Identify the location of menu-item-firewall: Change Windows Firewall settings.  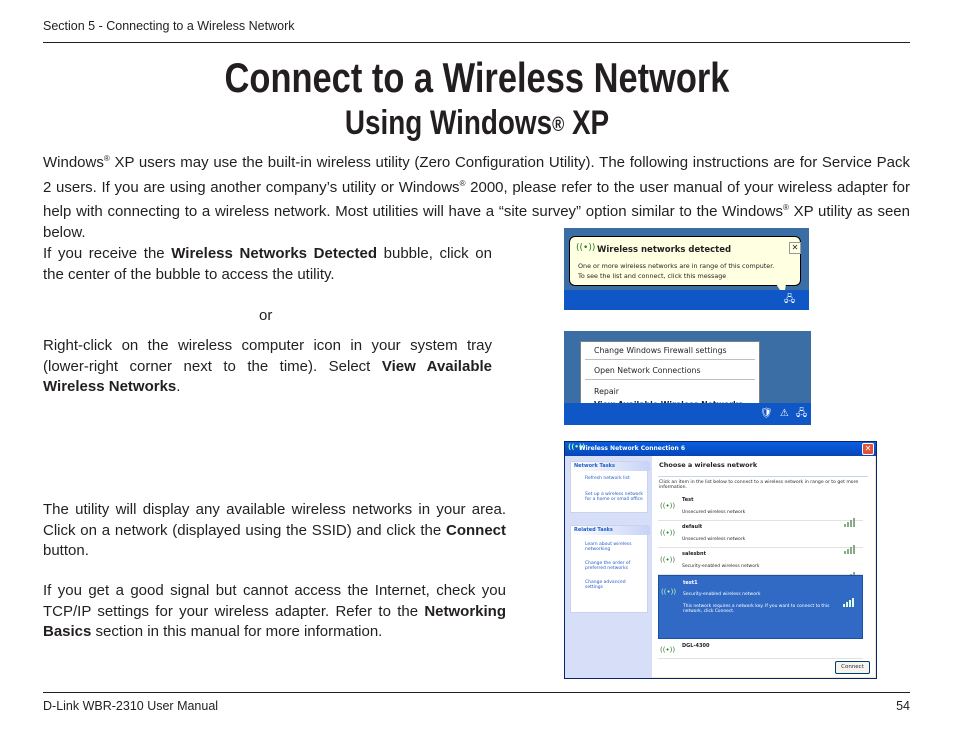
(660, 350).